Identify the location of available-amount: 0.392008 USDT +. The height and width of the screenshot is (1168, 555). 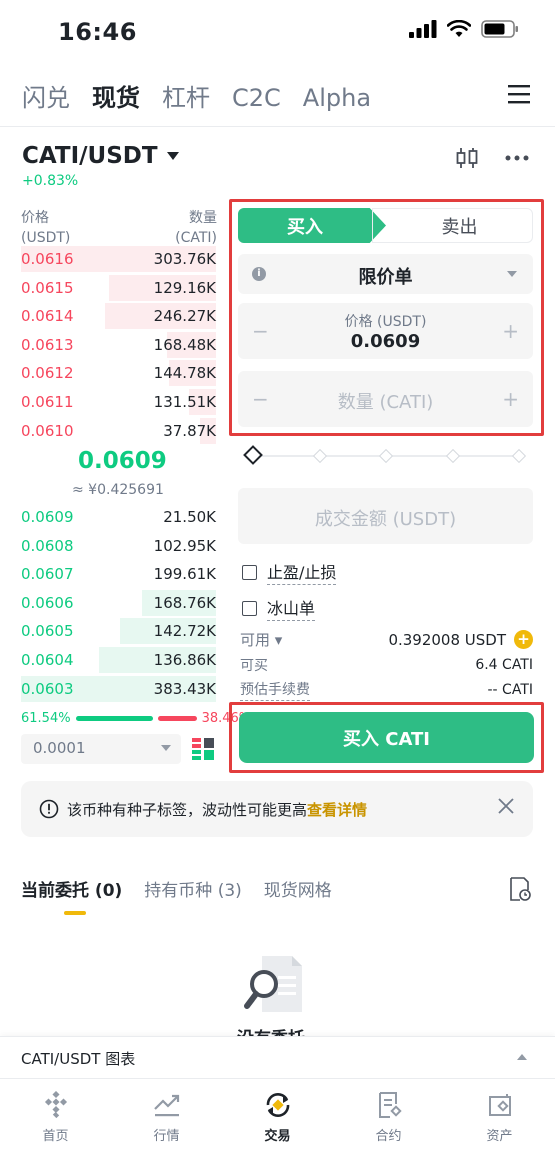
(460, 639).